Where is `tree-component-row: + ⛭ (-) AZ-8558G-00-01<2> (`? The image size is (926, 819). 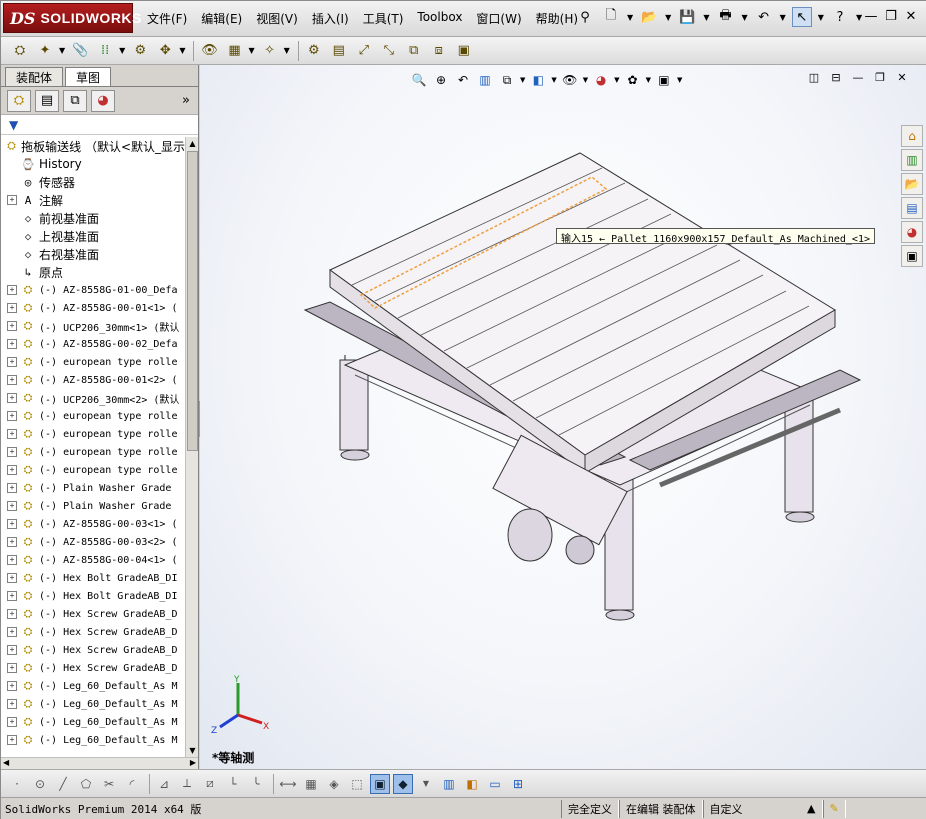
tree-component-row: + ⛭ (-) AZ-8558G-00-01<2> ( is located at coordinates (93, 380).